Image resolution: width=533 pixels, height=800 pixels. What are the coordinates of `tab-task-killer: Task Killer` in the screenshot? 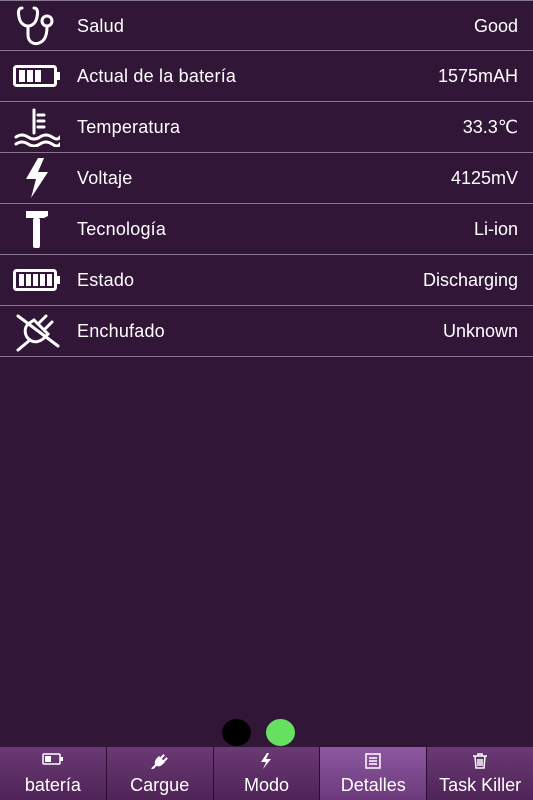 It's located at (479, 773).